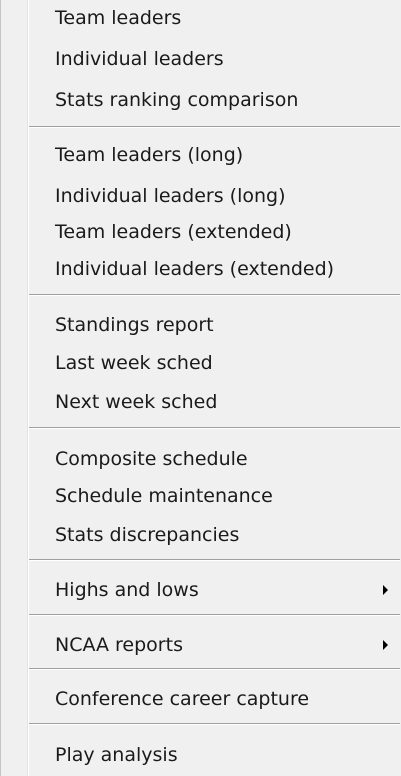 Image resolution: width=401 pixels, height=776 pixels. What do you see at coordinates (116, 755) in the screenshot?
I see `menu-item-label: Play analysis` at bounding box center [116, 755].